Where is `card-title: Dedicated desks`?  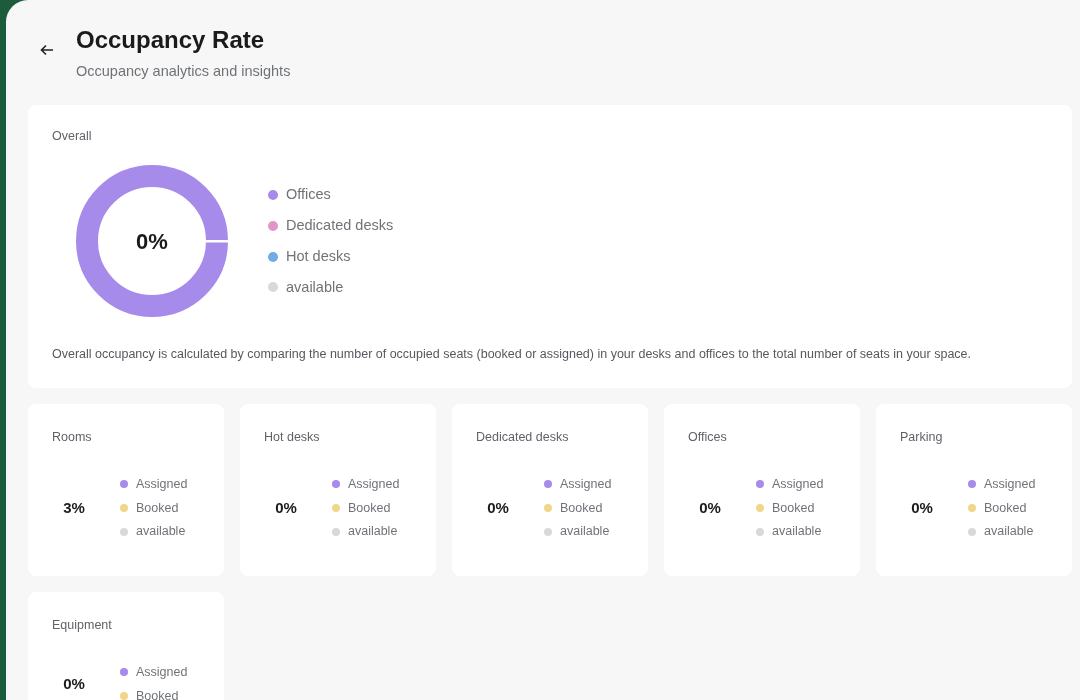
card-title: Dedicated desks is located at coordinates (523, 438).